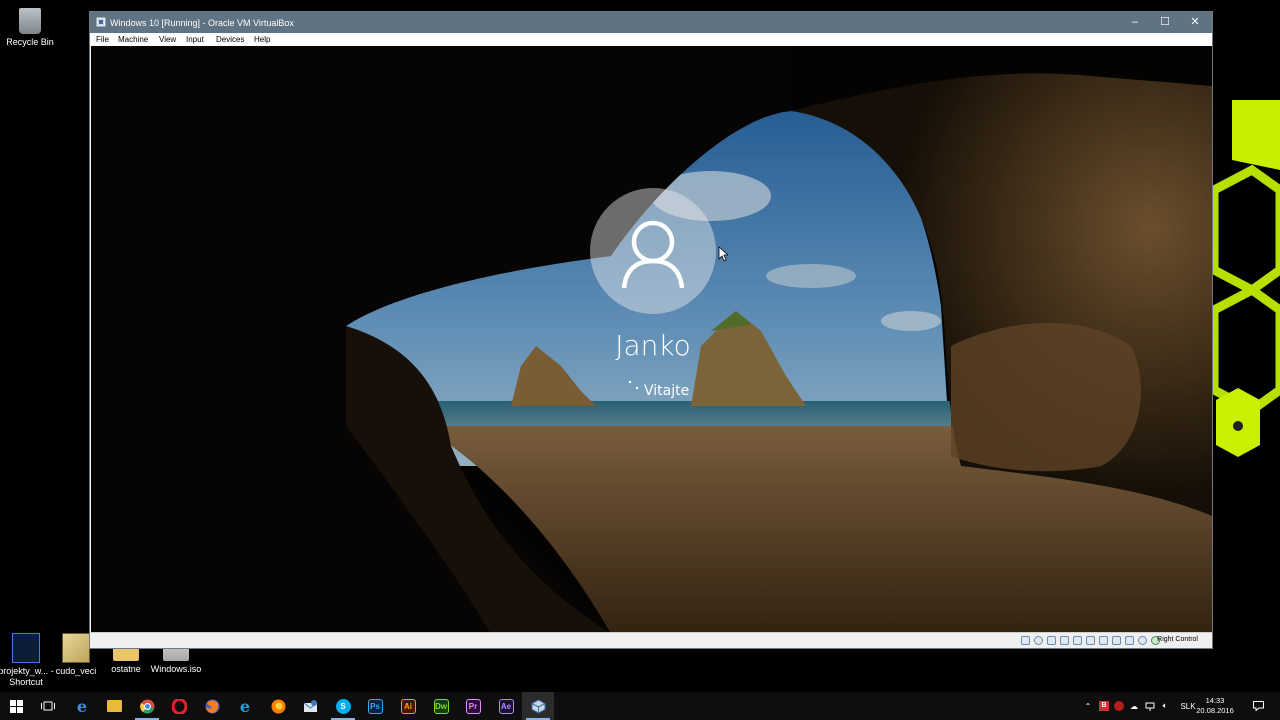 The height and width of the screenshot is (720, 1280). I want to click on display-icon, so click(1103, 640).